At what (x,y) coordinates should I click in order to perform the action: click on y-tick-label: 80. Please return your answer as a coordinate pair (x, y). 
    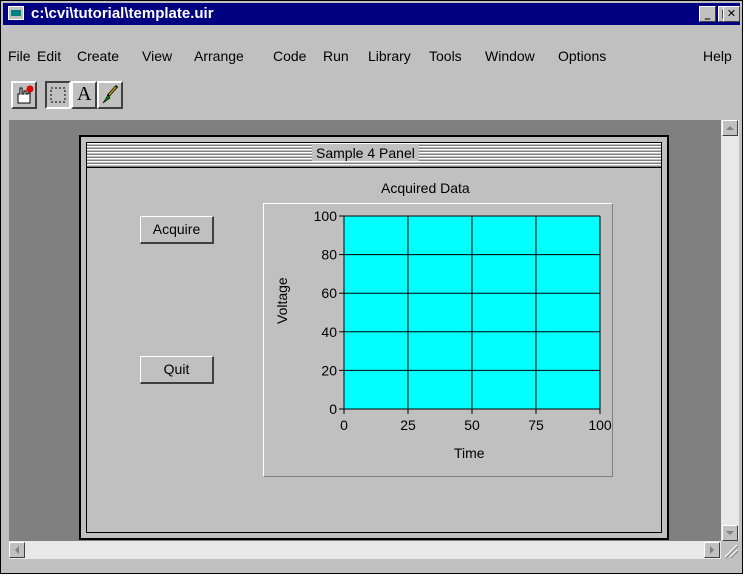
    Looking at the image, I should click on (329, 255).